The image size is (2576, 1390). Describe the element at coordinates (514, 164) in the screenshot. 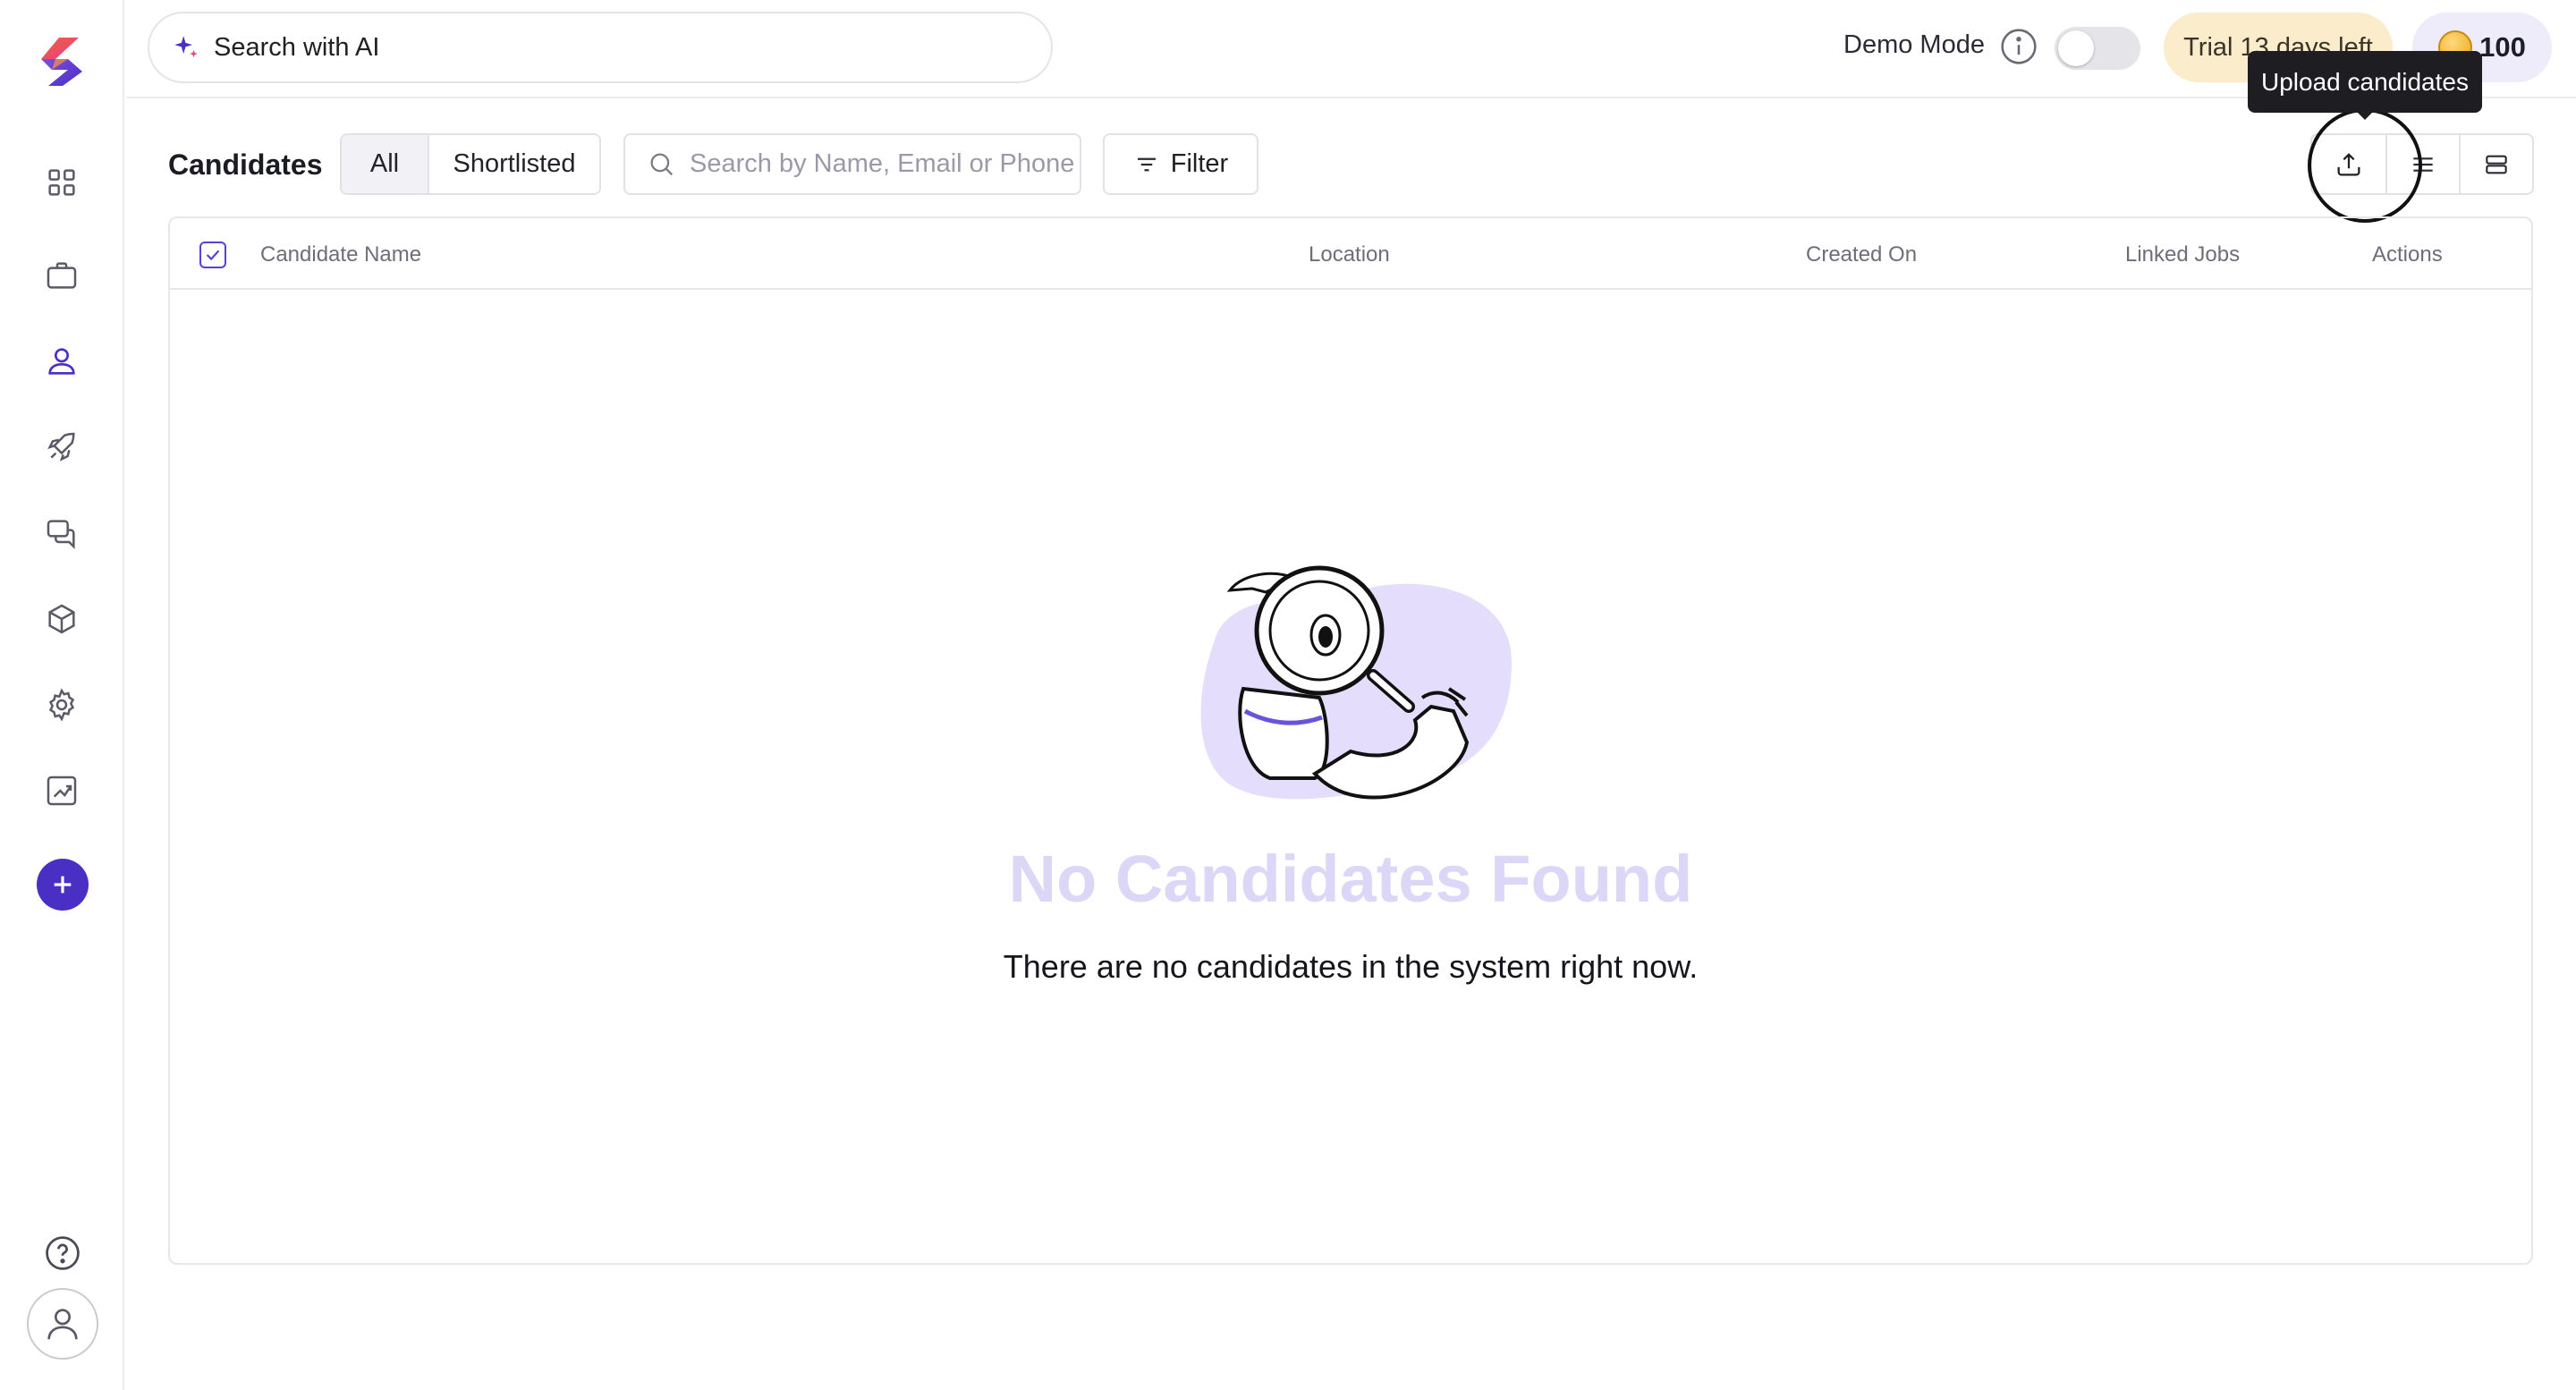

I see `tab-shortlisted: Shortlisted` at that location.